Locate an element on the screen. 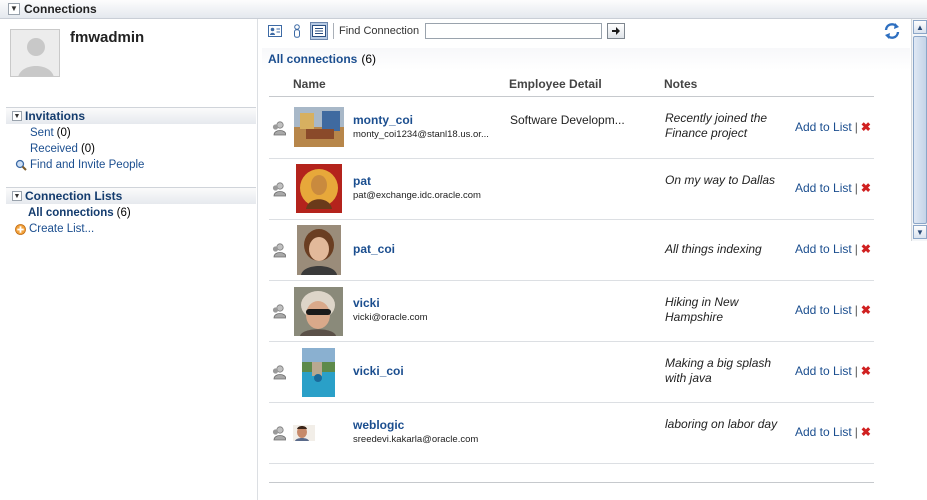 The image size is (927, 500). add-list-icon is located at coordinates (20, 229).